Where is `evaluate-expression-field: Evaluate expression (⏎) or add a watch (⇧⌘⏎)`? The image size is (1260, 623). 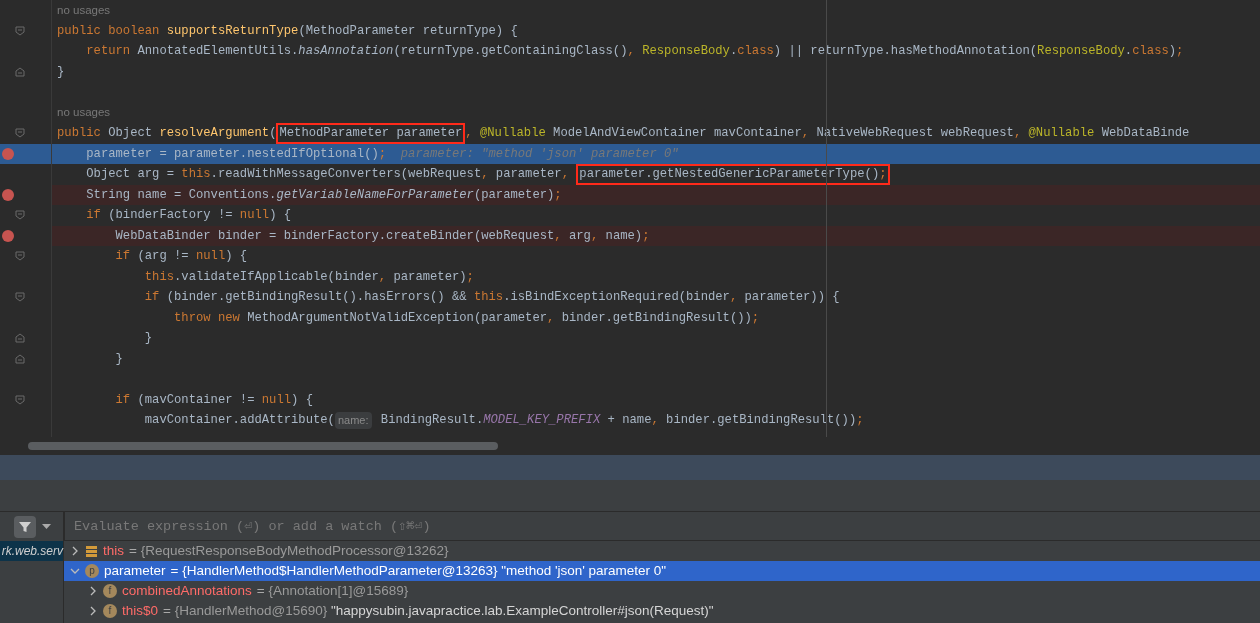
evaluate-expression-field: Evaluate expression (⏎) or add a watch (⇧⌘⏎) is located at coordinates (662, 526).